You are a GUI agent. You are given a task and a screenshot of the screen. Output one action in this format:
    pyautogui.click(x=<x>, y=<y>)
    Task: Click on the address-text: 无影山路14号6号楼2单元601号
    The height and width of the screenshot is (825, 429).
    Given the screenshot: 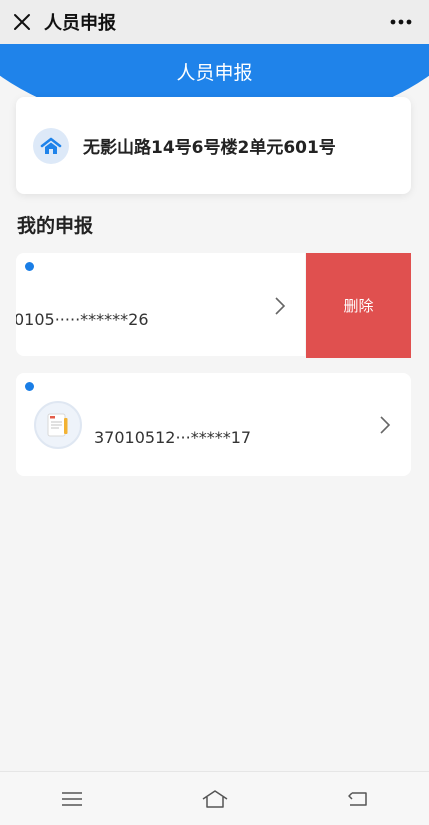 What is the action you would take?
    pyautogui.click(x=209, y=148)
    